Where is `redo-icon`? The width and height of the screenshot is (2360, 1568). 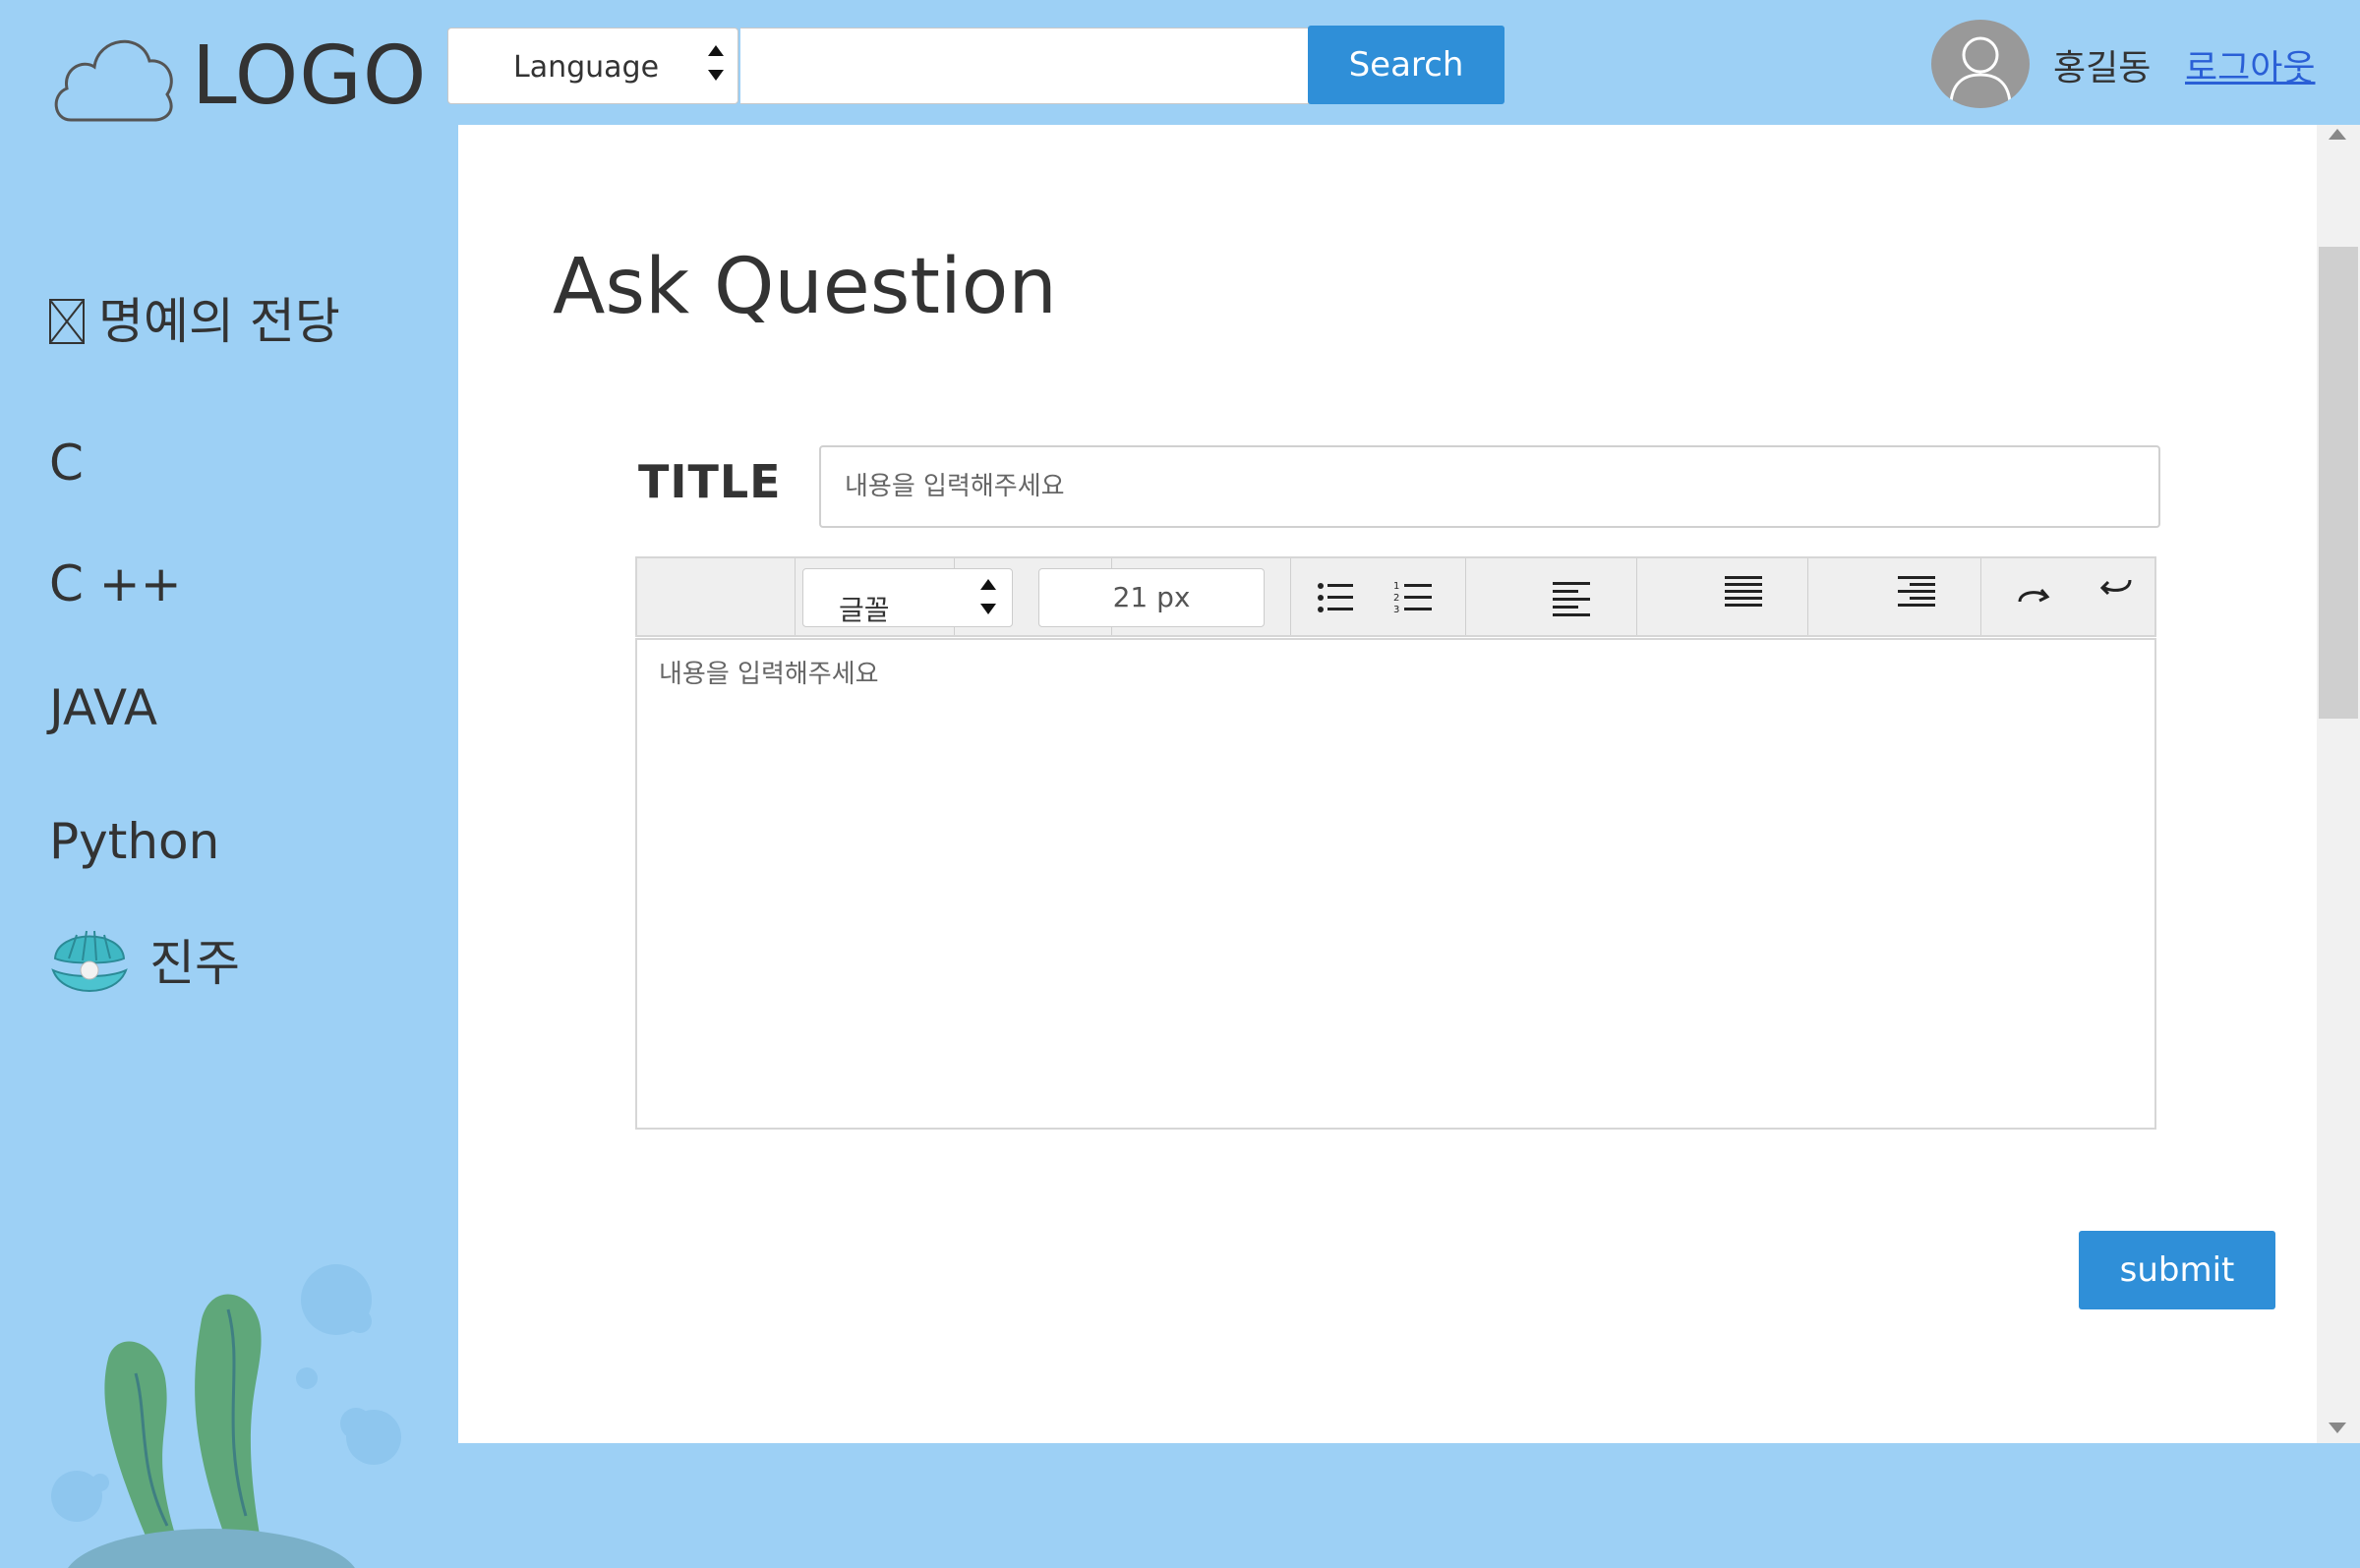
redo-icon is located at coordinates (2034, 596).